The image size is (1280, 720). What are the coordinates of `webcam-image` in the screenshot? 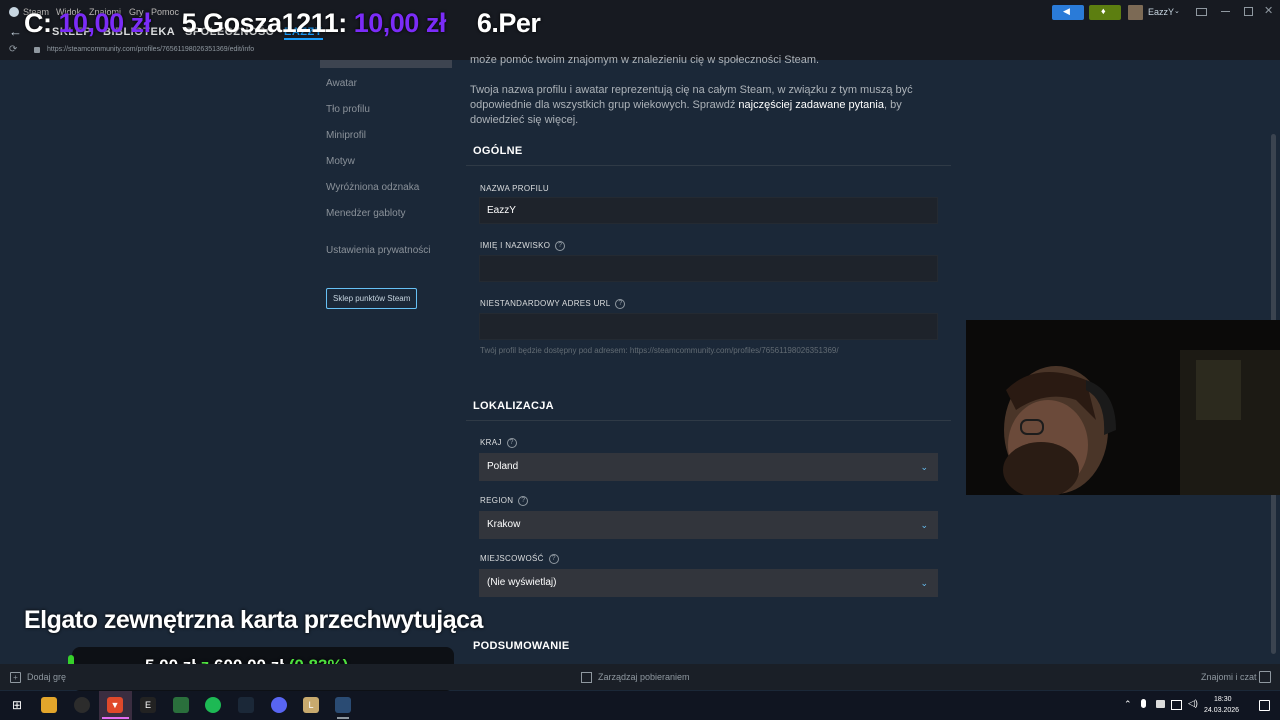 It's located at (1123, 407).